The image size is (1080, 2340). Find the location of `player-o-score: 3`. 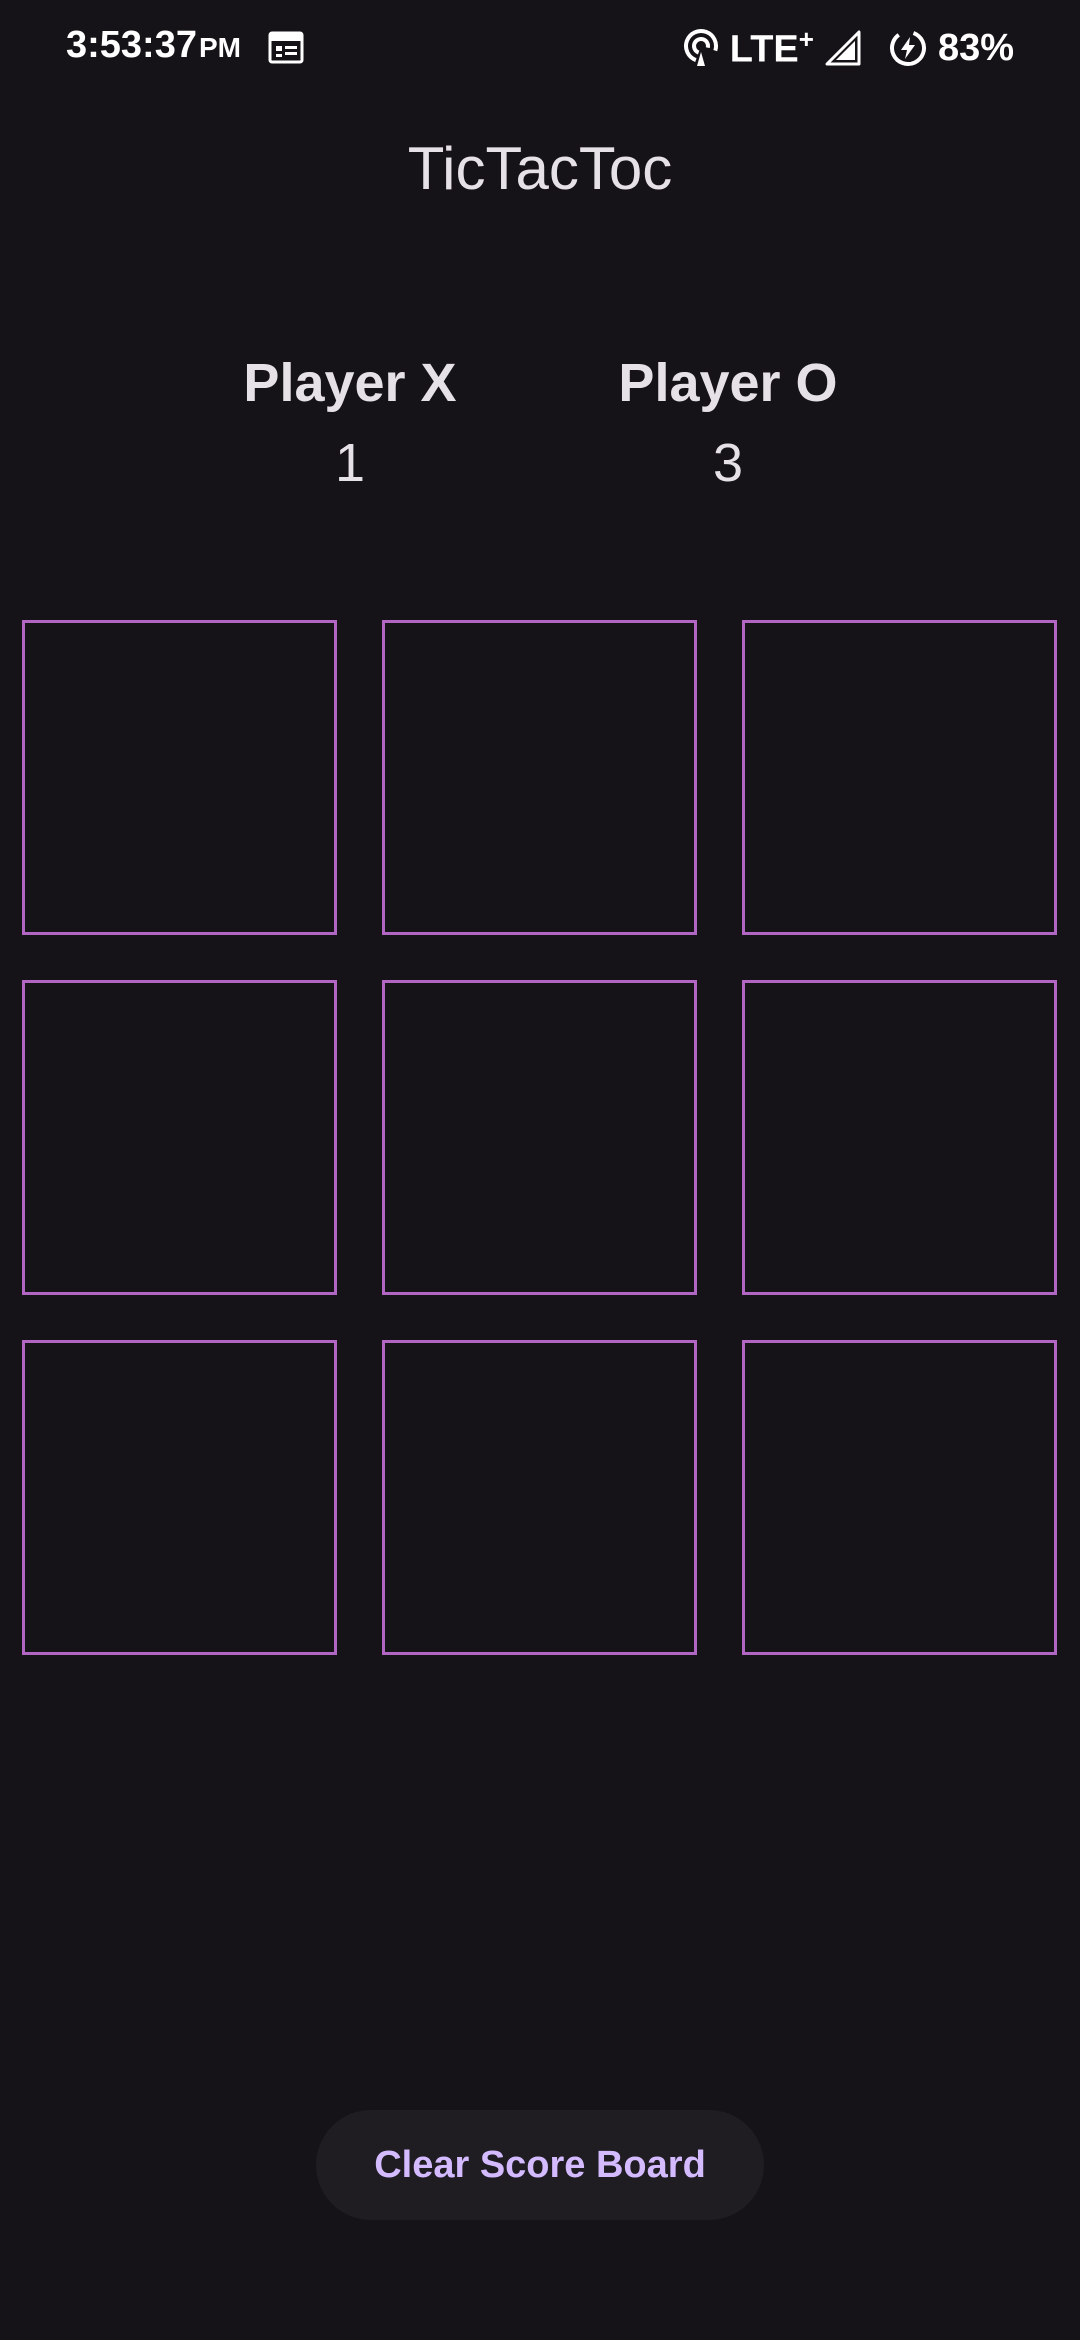

player-o-score: 3 is located at coordinates (728, 463).